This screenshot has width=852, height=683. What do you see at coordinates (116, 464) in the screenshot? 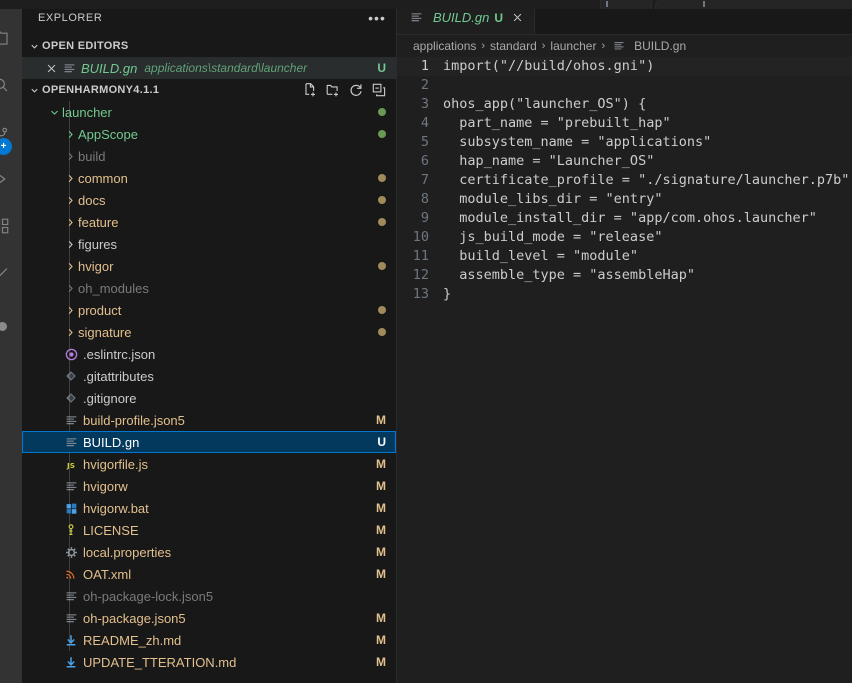
I see `tree-item-label: hvigorfile.js` at bounding box center [116, 464].